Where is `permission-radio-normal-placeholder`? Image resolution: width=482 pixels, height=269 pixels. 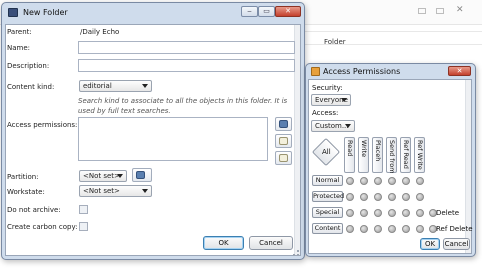
permission-radio-normal-placeholder is located at coordinates (378, 181).